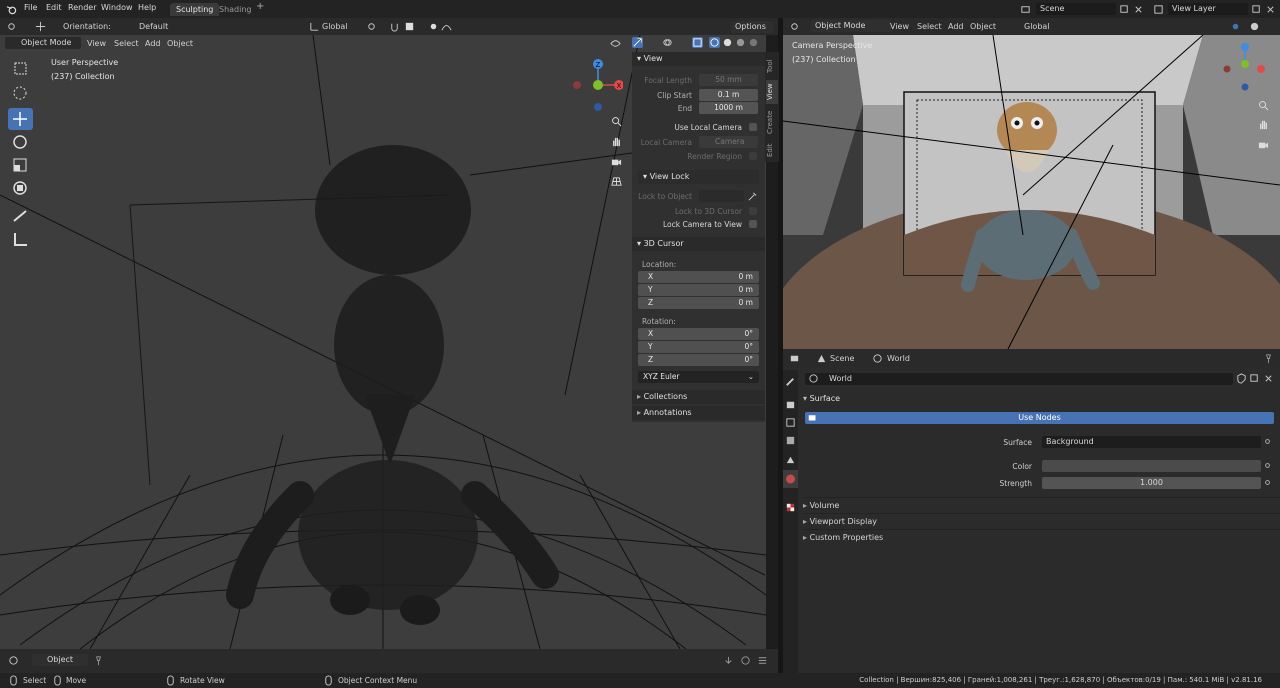 The width and height of the screenshot is (1280, 688). What do you see at coordinates (147, 7) in the screenshot?
I see `menu-help: Help` at bounding box center [147, 7].